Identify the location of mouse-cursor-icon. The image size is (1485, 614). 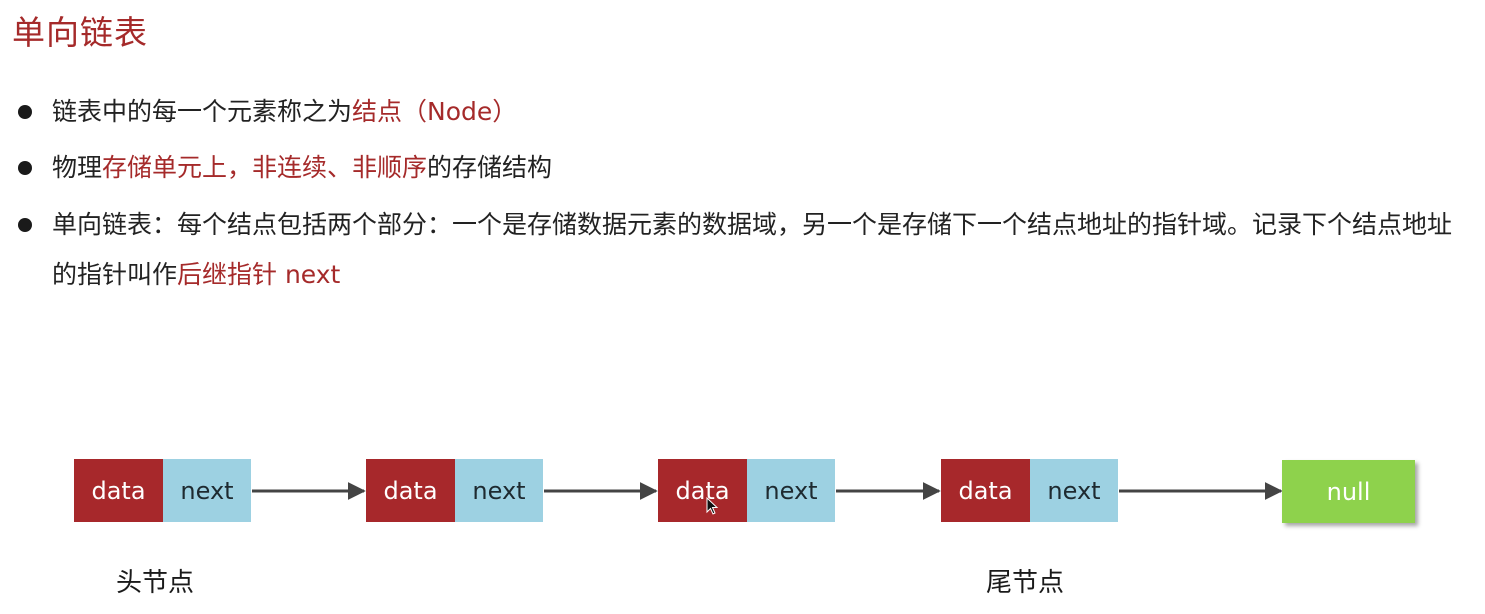
(712, 506).